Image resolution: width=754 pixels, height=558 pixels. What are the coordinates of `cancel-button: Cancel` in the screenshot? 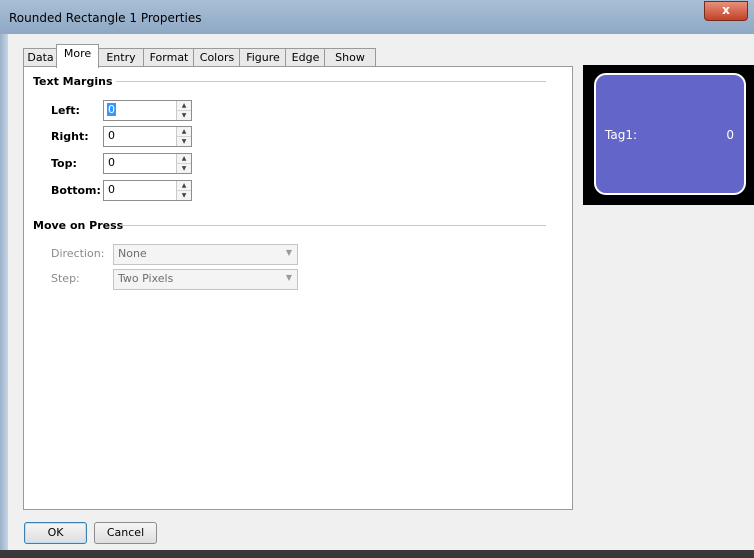 It's located at (125, 533).